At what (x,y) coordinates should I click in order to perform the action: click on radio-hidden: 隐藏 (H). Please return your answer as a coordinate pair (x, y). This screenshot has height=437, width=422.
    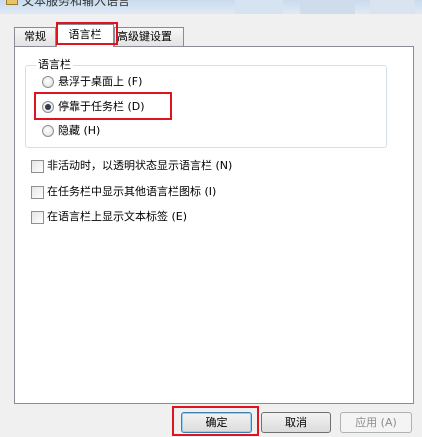
    Looking at the image, I should click on (71, 131).